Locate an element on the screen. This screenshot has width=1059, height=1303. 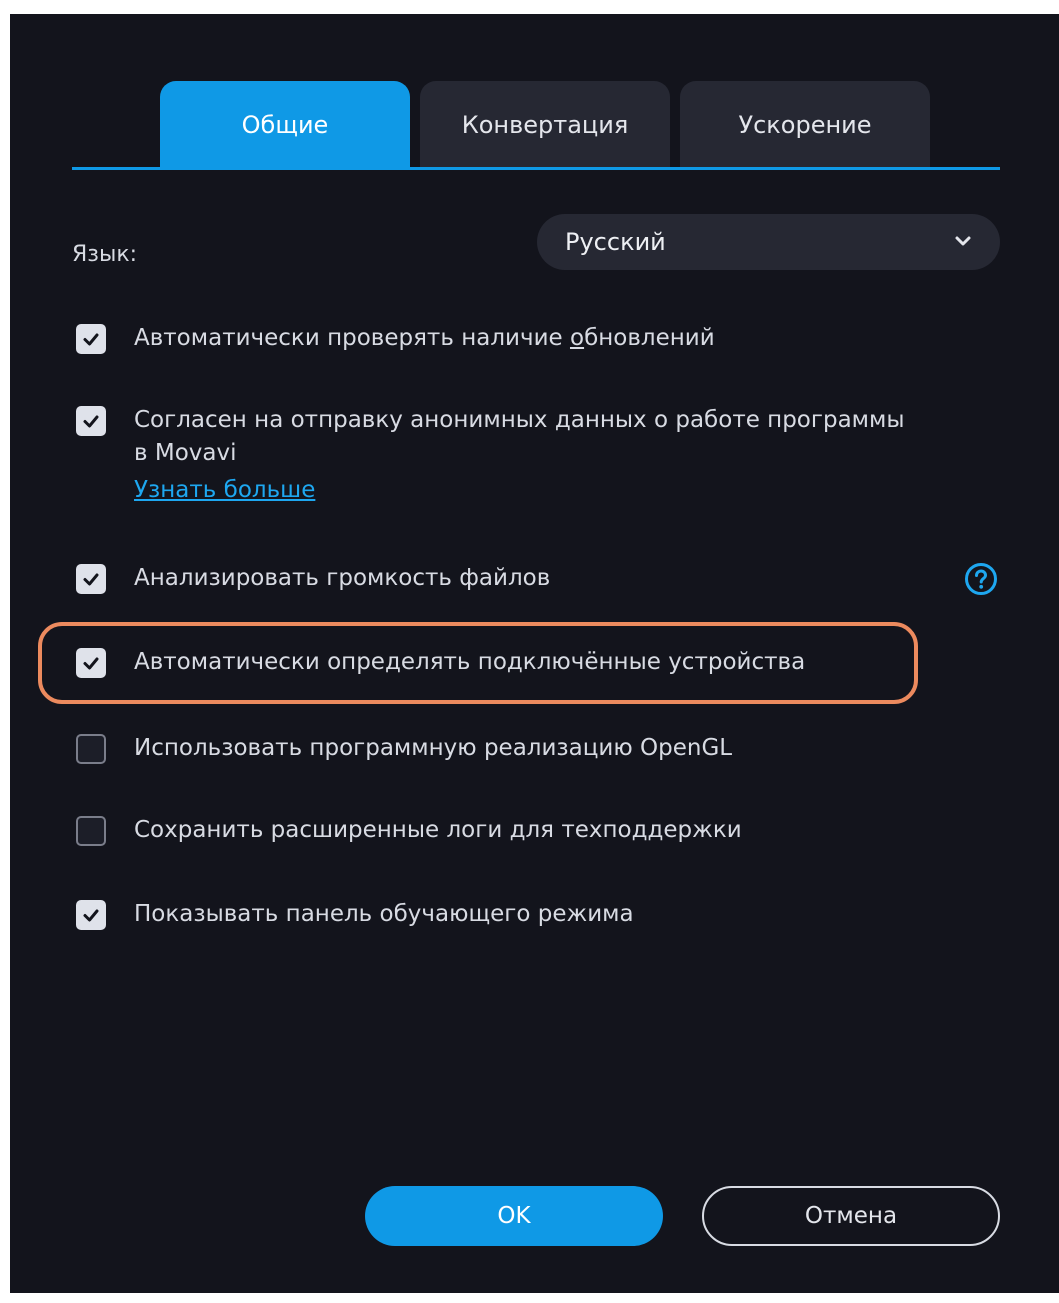
checkbox-extended-logs is located at coordinates (91, 831).